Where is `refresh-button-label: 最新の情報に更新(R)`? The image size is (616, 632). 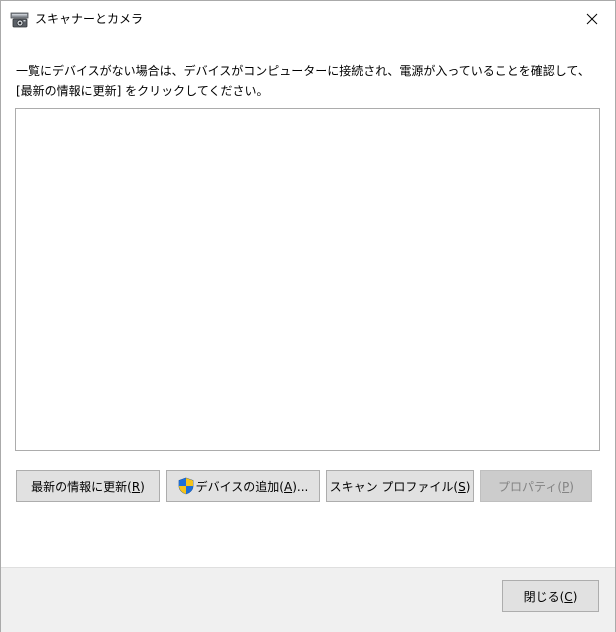 refresh-button-label: 最新の情報に更新(R) is located at coordinates (88, 486).